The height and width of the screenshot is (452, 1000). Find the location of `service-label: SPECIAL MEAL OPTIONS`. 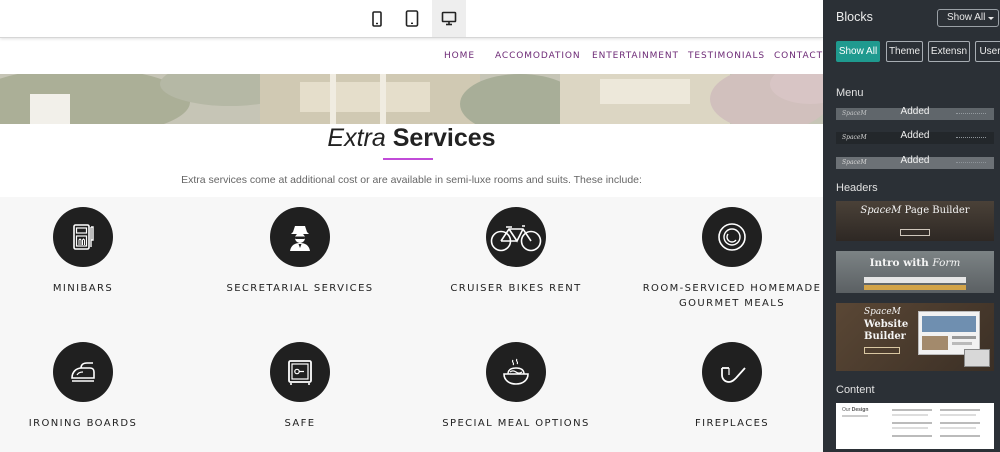

service-label: SPECIAL MEAL OPTIONS is located at coordinates (516, 423).